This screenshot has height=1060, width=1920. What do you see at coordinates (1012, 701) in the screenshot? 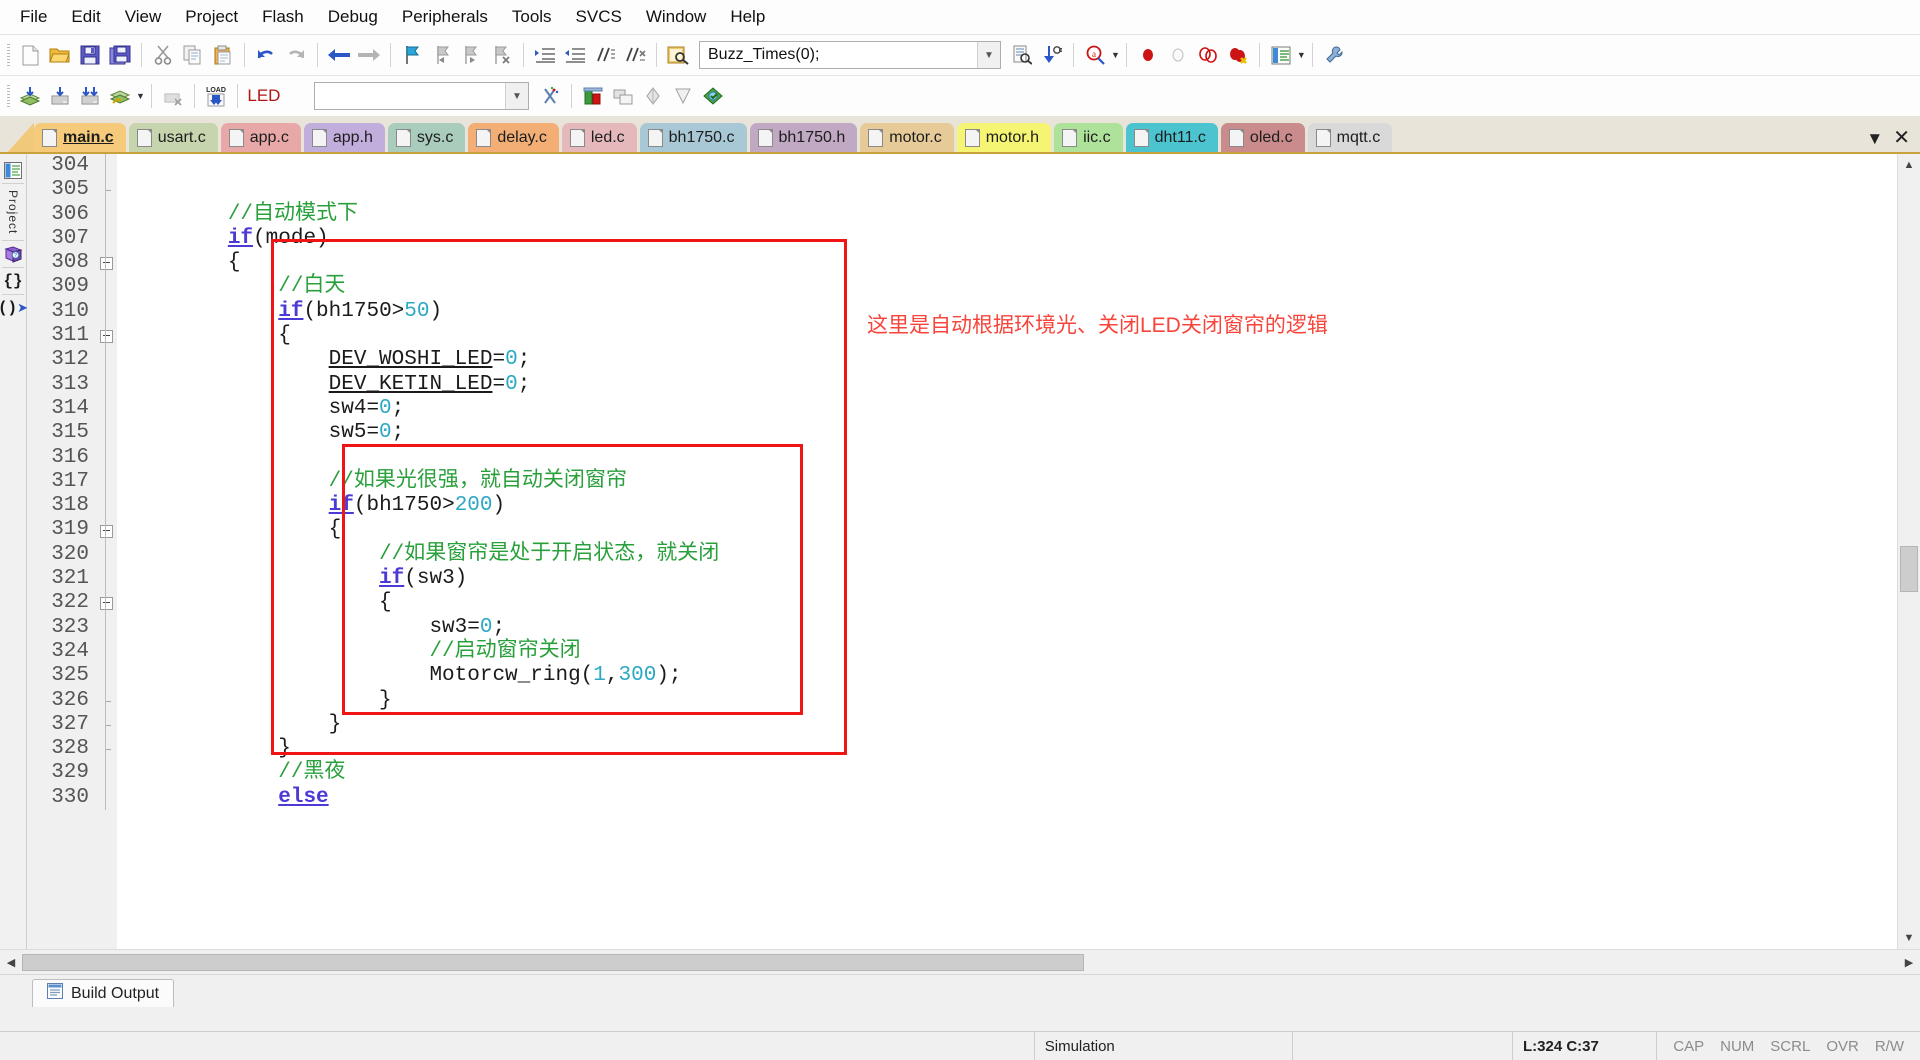
I see `code-line: }` at bounding box center [1012, 701].